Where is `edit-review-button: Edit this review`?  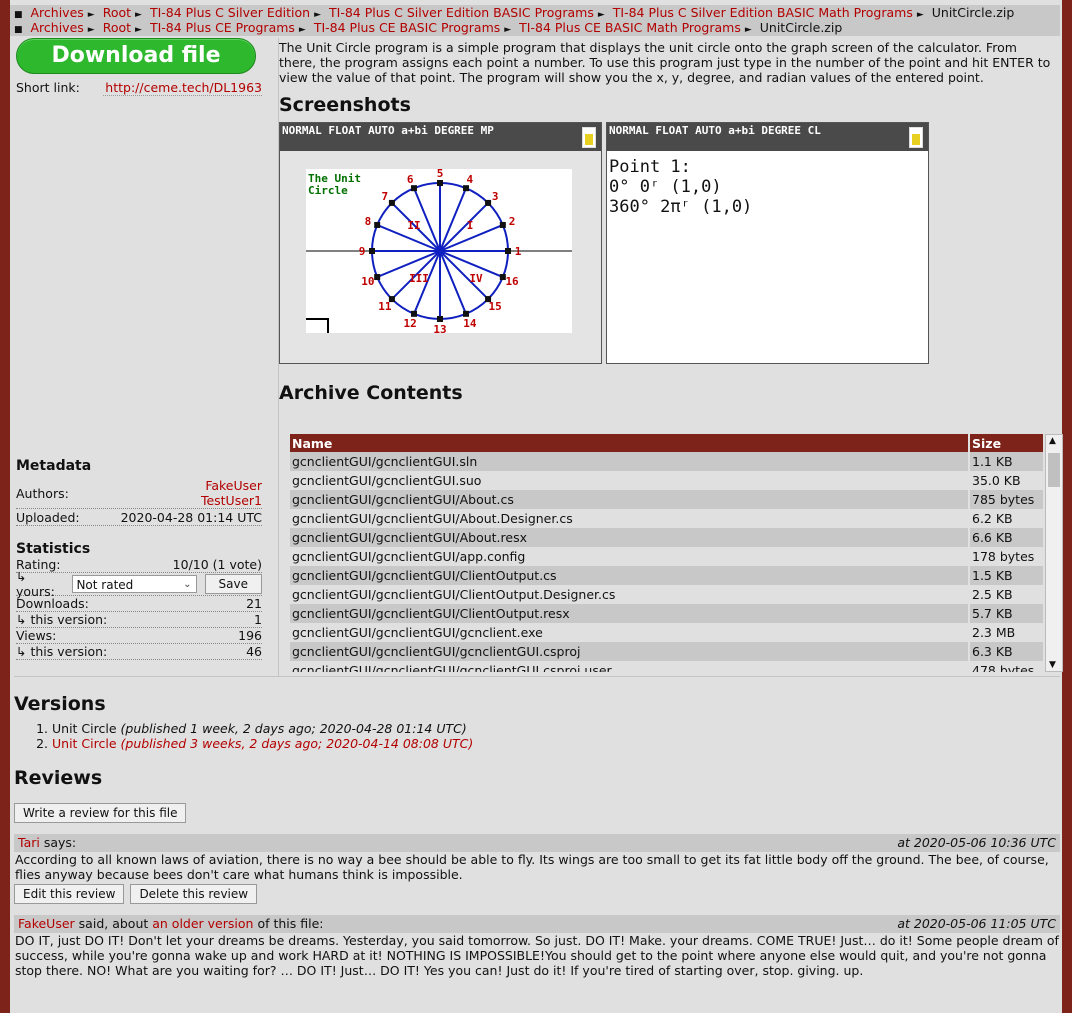
edit-review-button: Edit this review is located at coordinates (69, 894).